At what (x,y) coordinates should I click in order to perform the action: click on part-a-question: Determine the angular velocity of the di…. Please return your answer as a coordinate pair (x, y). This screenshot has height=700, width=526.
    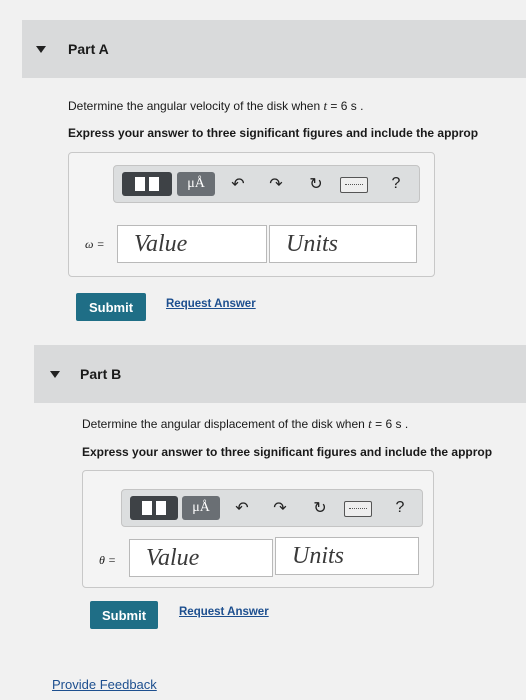
    Looking at the image, I should click on (216, 105).